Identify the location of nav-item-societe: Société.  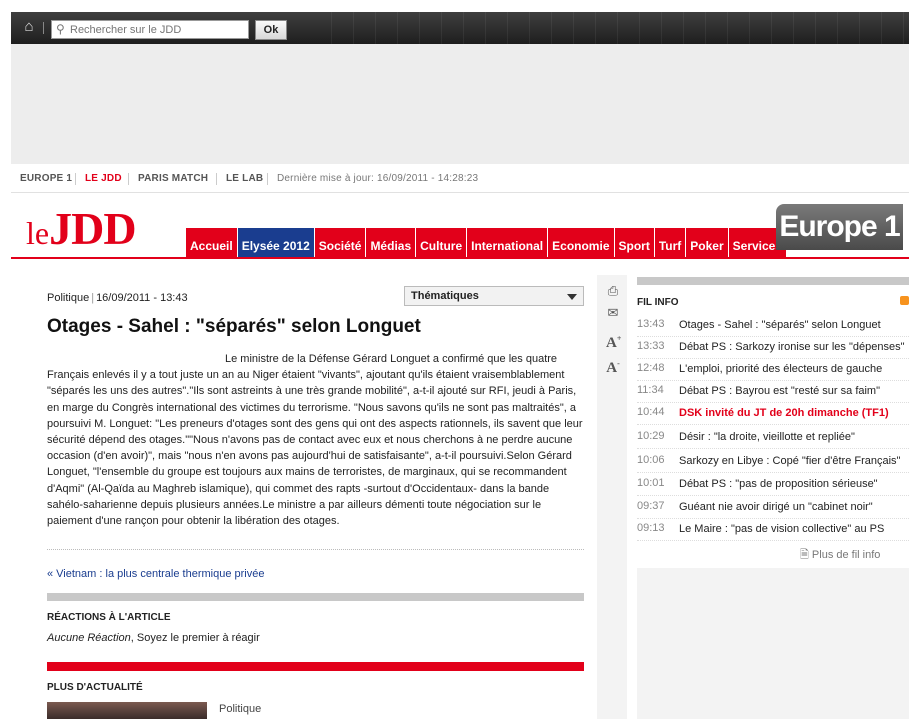
(340, 243).